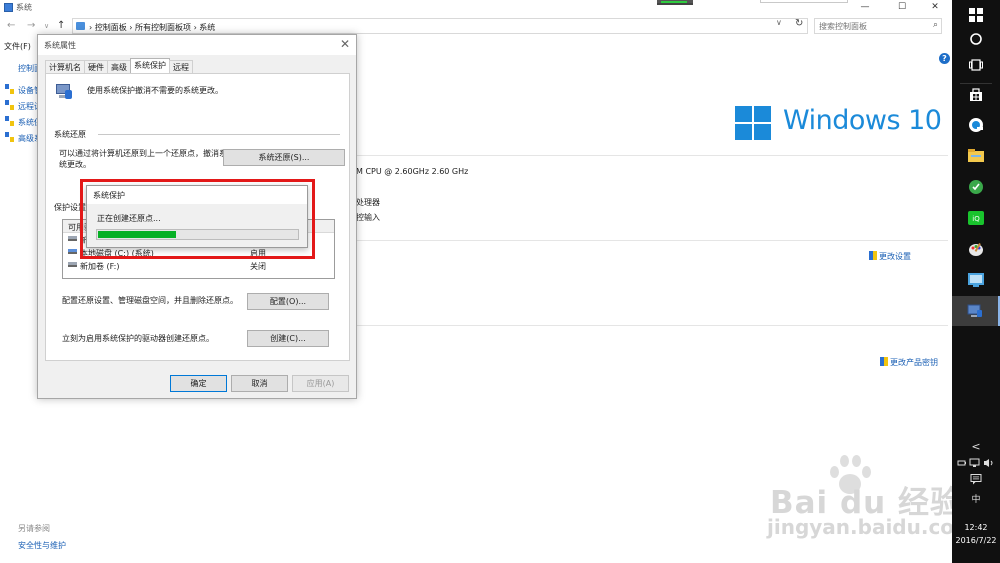 The width and height of the screenshot is (1000, 563). Describe the element at coordinates (65, 66) in the screenshot. I see `tab-computer-name: 计算机名` at that location.